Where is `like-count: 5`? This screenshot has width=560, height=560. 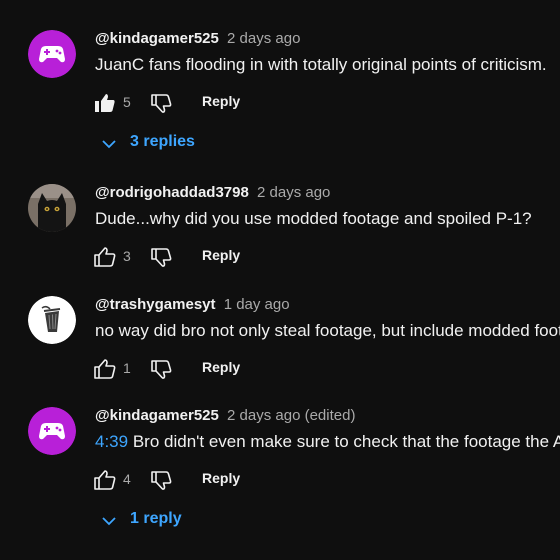
like-count: 5 is located at coordinates (127, 102).